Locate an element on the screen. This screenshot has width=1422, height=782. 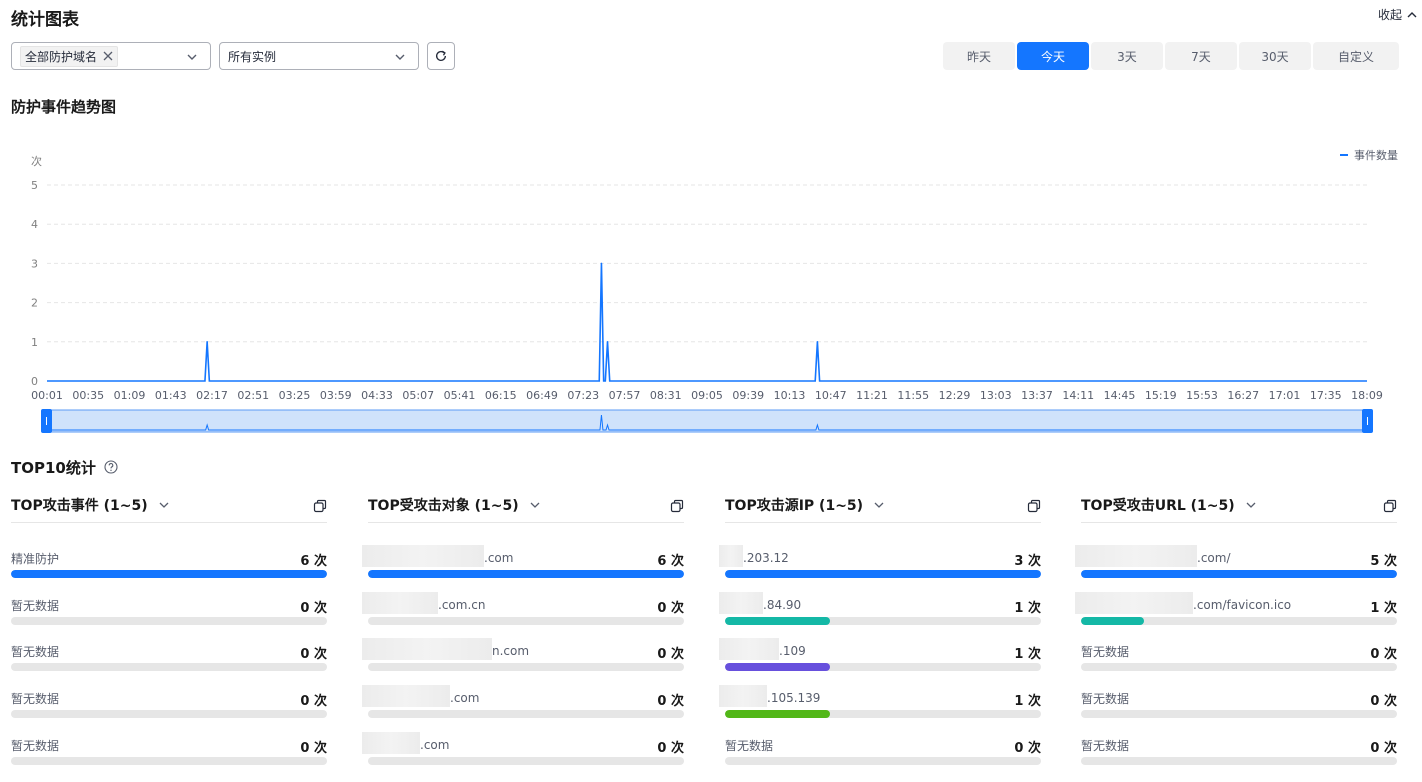
zoom-slider-window is located at coordinates (707, 421).